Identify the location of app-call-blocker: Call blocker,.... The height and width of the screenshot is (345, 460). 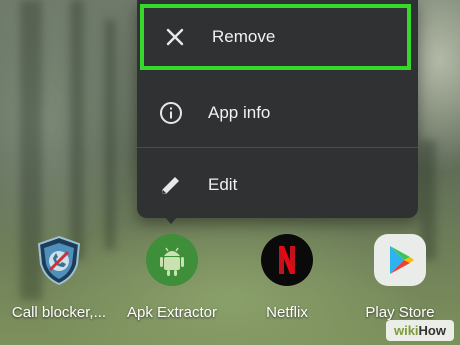
(59, 277).